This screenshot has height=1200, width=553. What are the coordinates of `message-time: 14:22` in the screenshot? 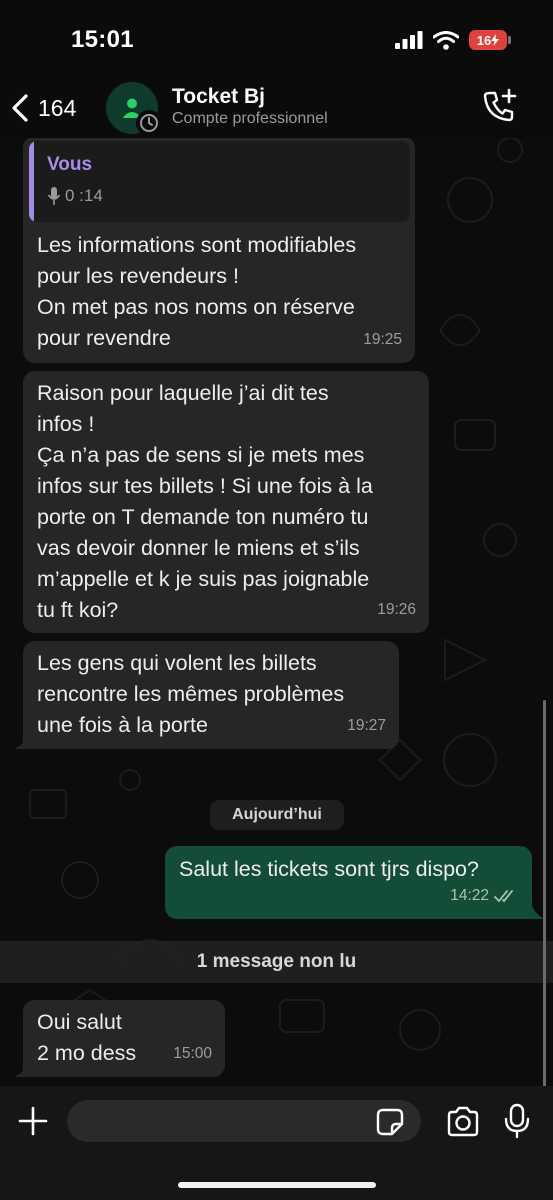 It's located at (483, 895).